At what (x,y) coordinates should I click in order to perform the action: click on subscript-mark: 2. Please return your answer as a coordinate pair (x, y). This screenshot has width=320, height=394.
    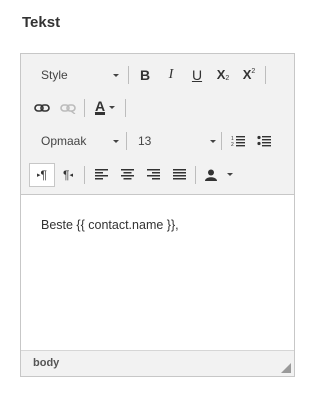
    Looking at the image, I should click on (227, 78).